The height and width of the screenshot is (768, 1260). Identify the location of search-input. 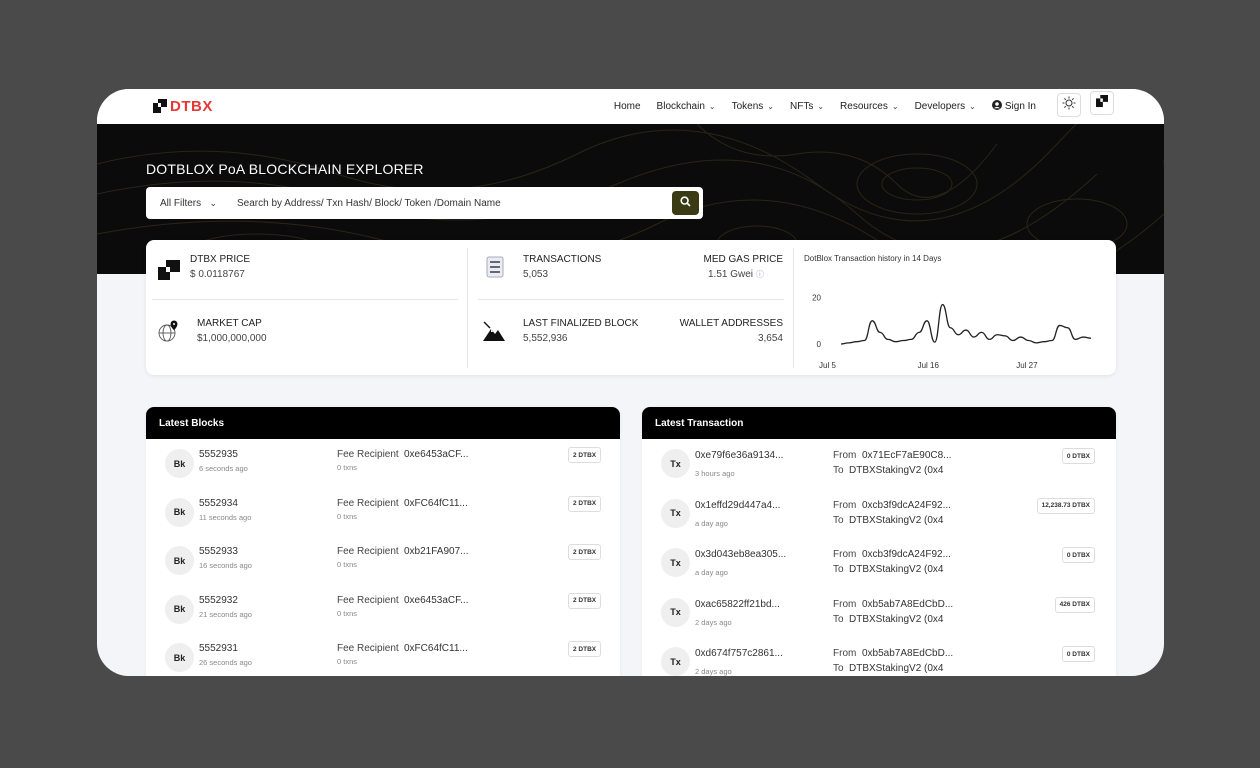
(449, 203).